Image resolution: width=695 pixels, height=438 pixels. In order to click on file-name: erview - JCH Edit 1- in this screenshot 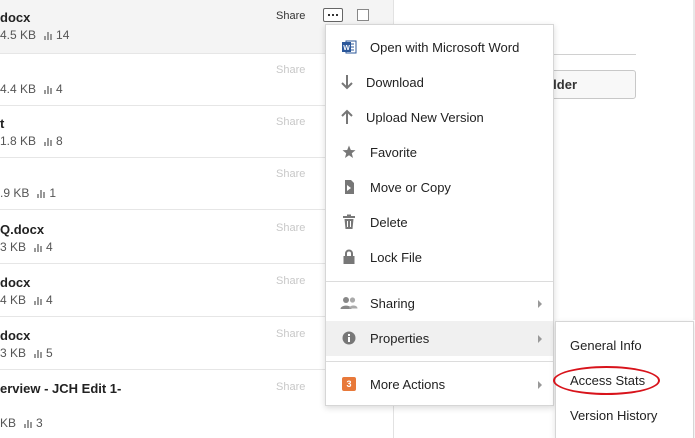, I will do `click(60, 388)`.